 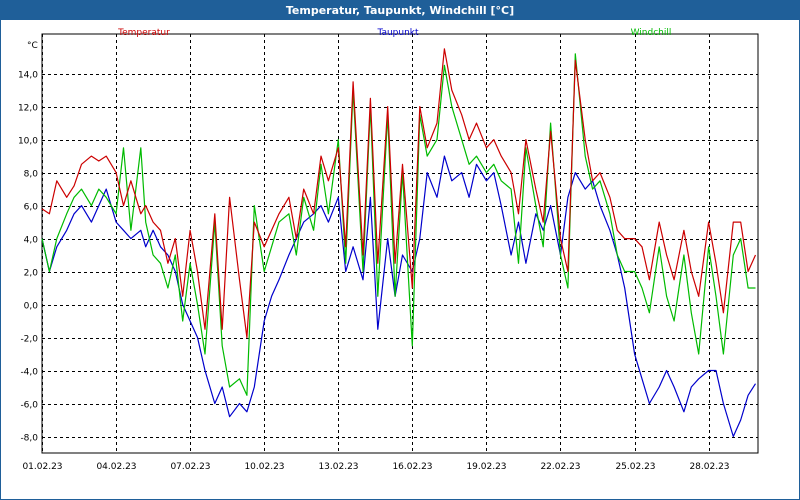 I want to click on y-tick-label: -2,0, so click(x=29, y=340).